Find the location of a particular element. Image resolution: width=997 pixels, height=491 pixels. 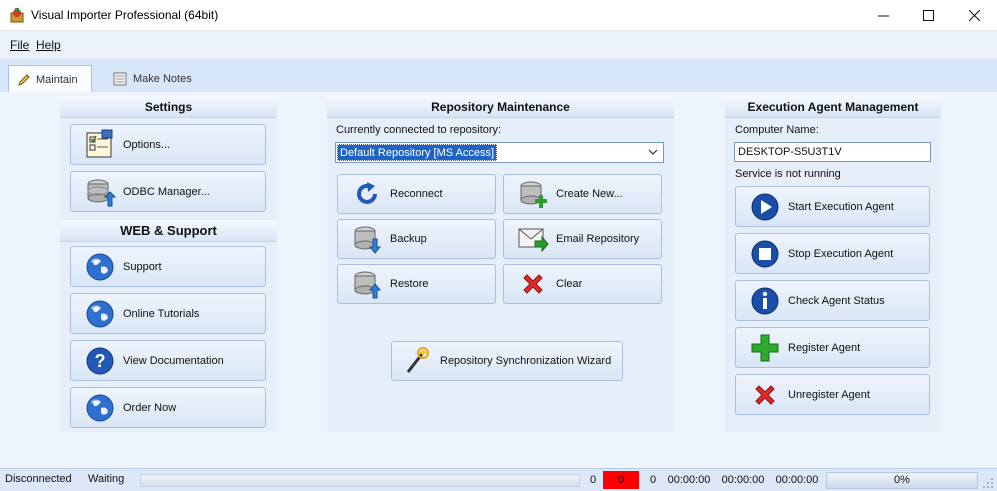

computer-name-field: DESKTOP-S5U3T1V is located at coordinates (832, 152).